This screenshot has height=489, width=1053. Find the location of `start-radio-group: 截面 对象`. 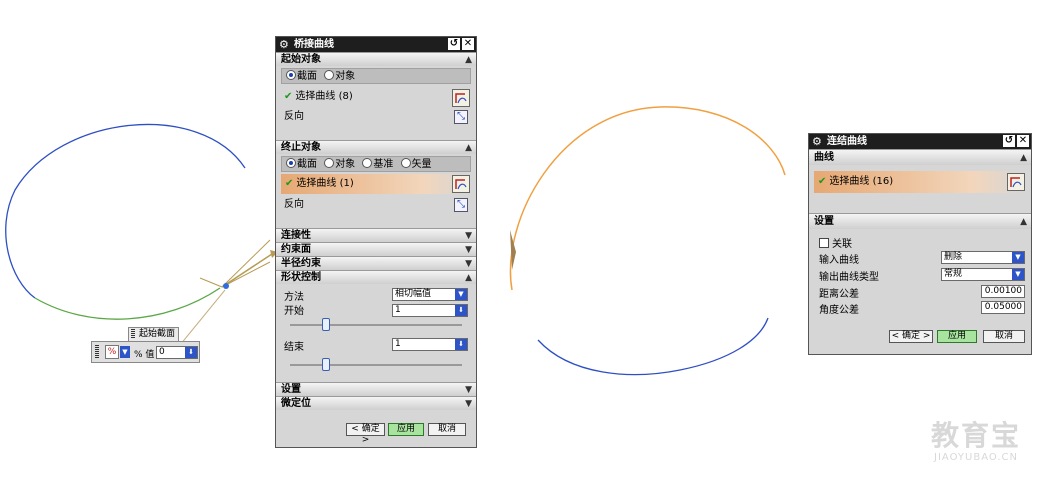

start-radio-group: 截面 对象 is located at coordinates (376, 76).